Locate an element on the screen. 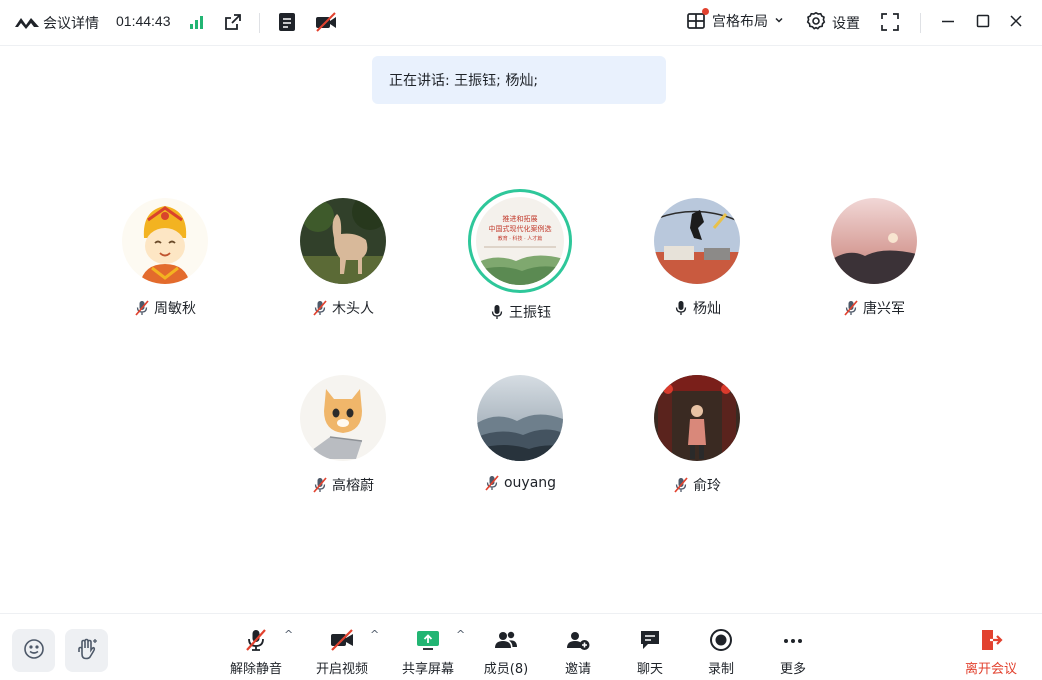  chevron-down-icon is located at coordinates (779, 21).